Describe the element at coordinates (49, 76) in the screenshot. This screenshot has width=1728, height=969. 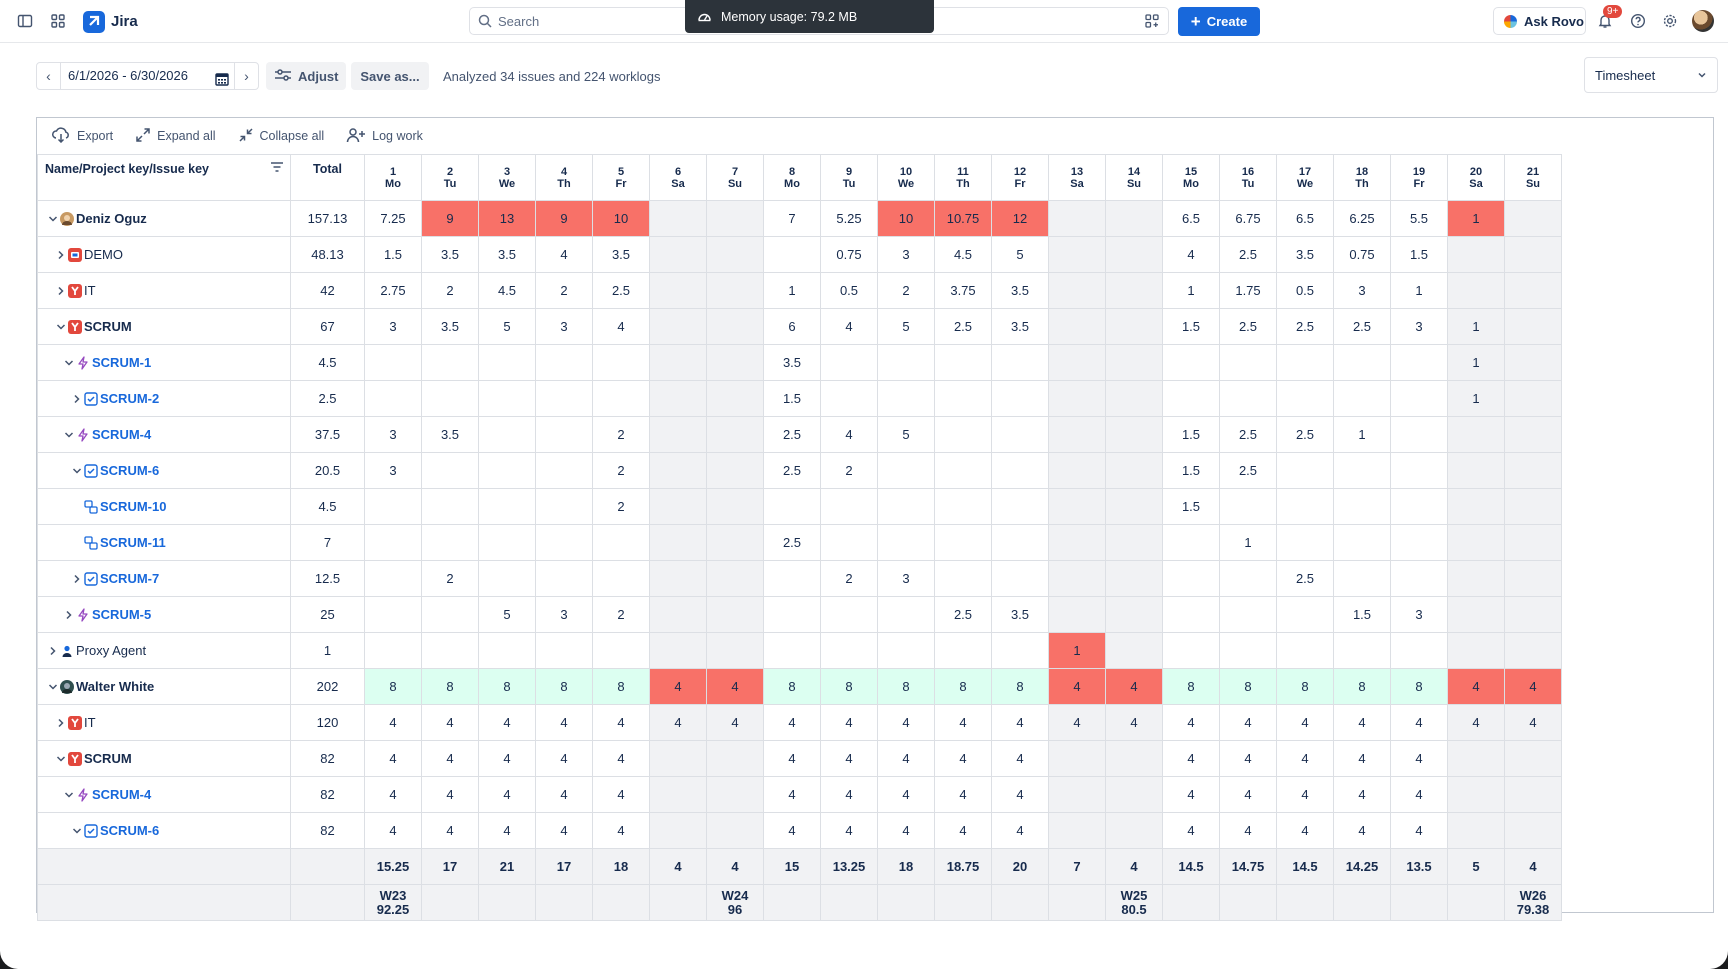
I see `previous-period-button: ‹` at that location.